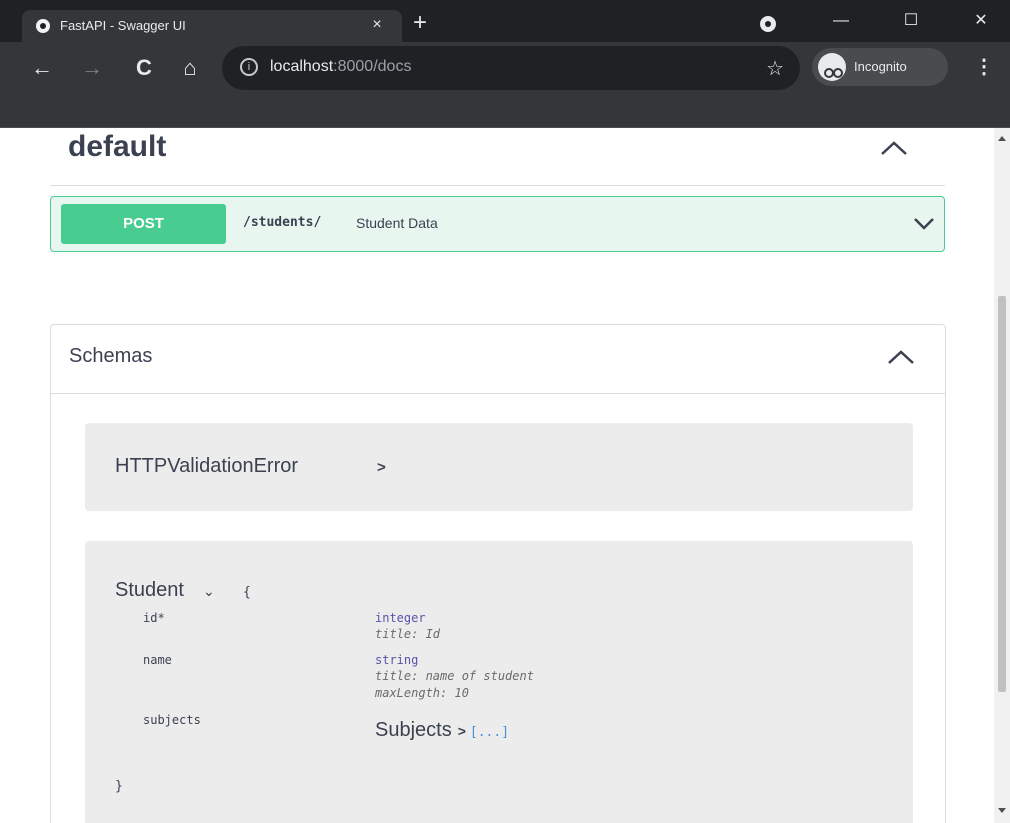  What do you see at coordinates (413, 730) in the screenshot?
I see `ref-name: Subjects` at bounding box center [413, 730].